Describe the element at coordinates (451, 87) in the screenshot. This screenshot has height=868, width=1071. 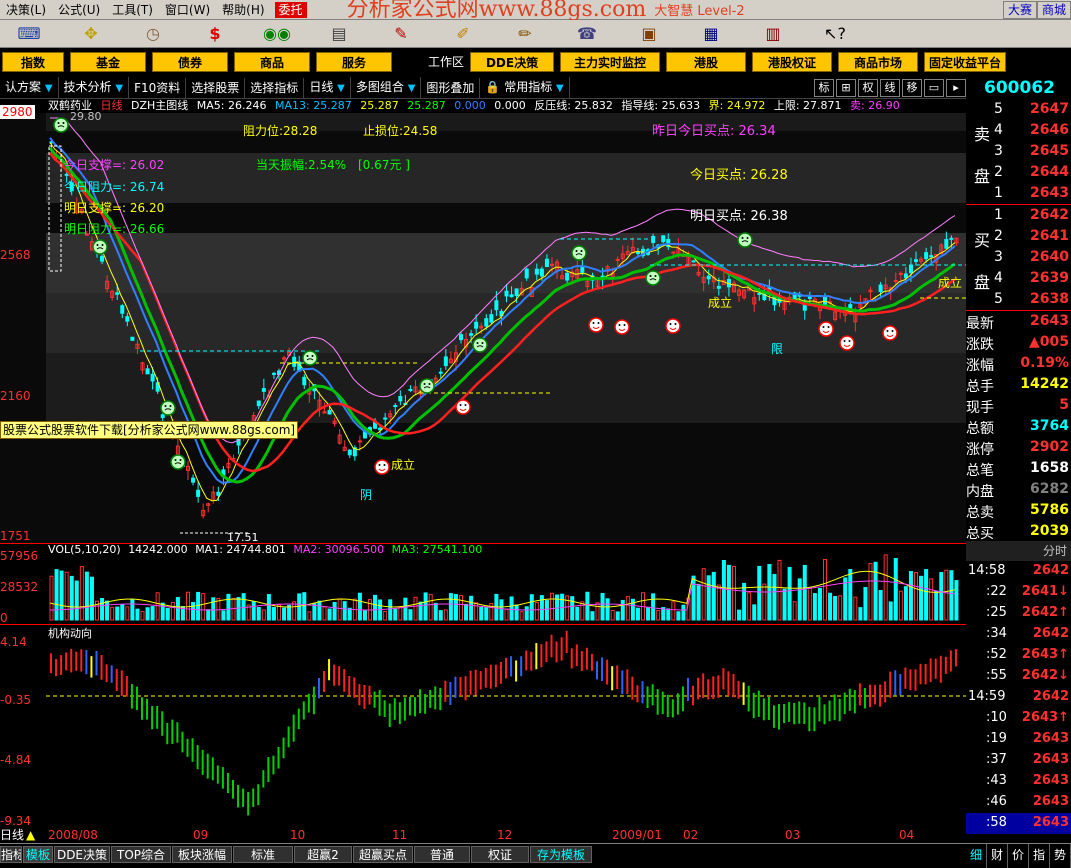
I see `toolbar-overlay: 图形叠加` at that location.